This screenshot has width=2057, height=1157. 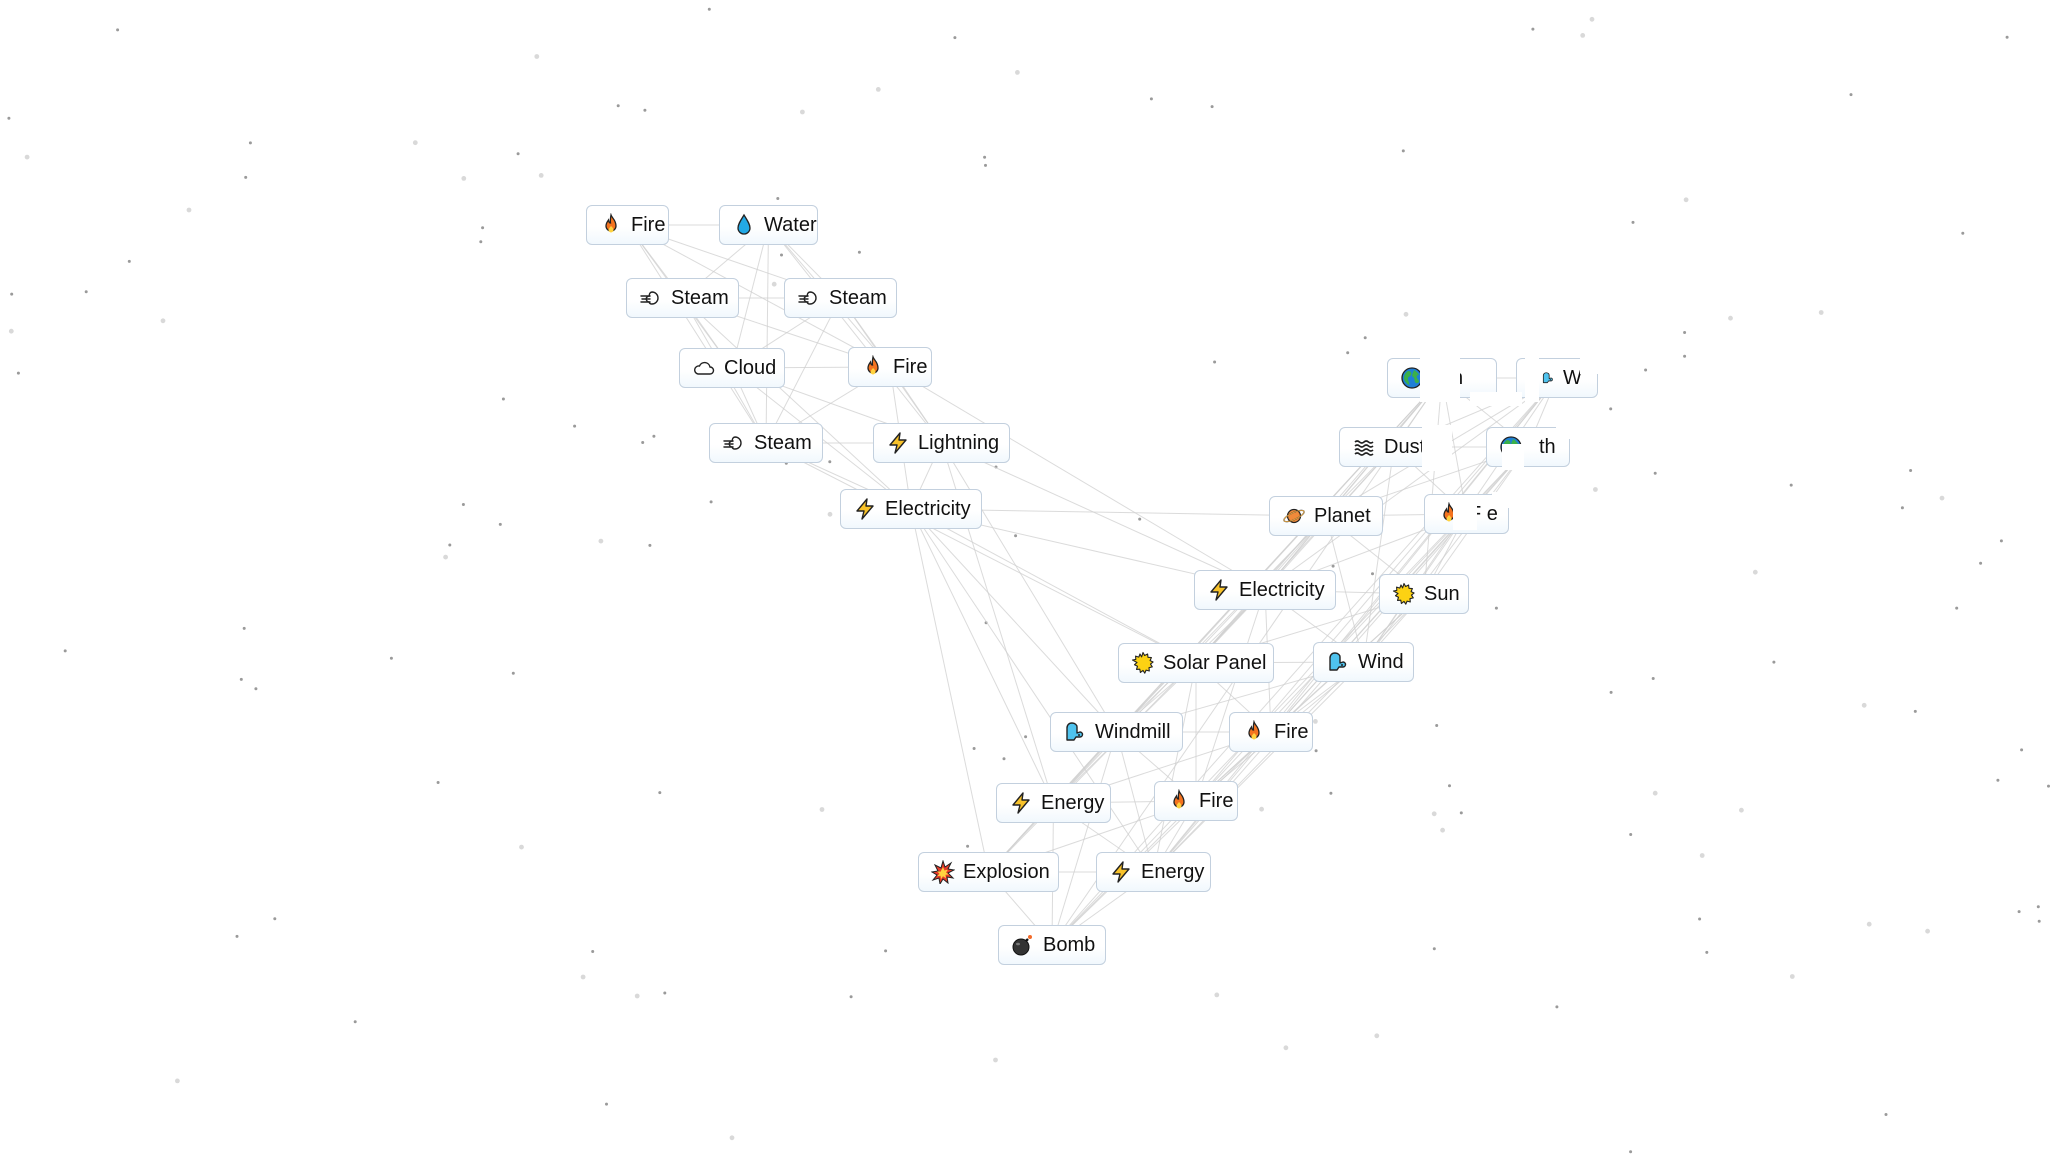 What do you see at coordinates (943, 872) in the screenshot?
I see `explosion-icon` at bounding box center [943, 872].